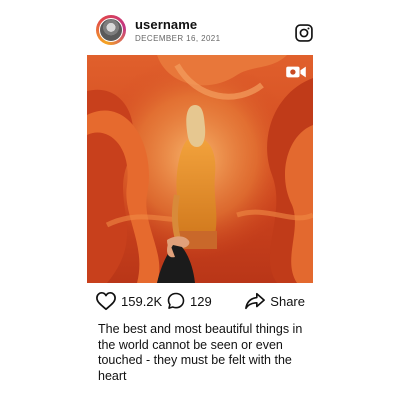  What do you see at coordinates (176, 300) in the screenshot?
I see `comment-bubble-icon` at bounding box center [176, 300].